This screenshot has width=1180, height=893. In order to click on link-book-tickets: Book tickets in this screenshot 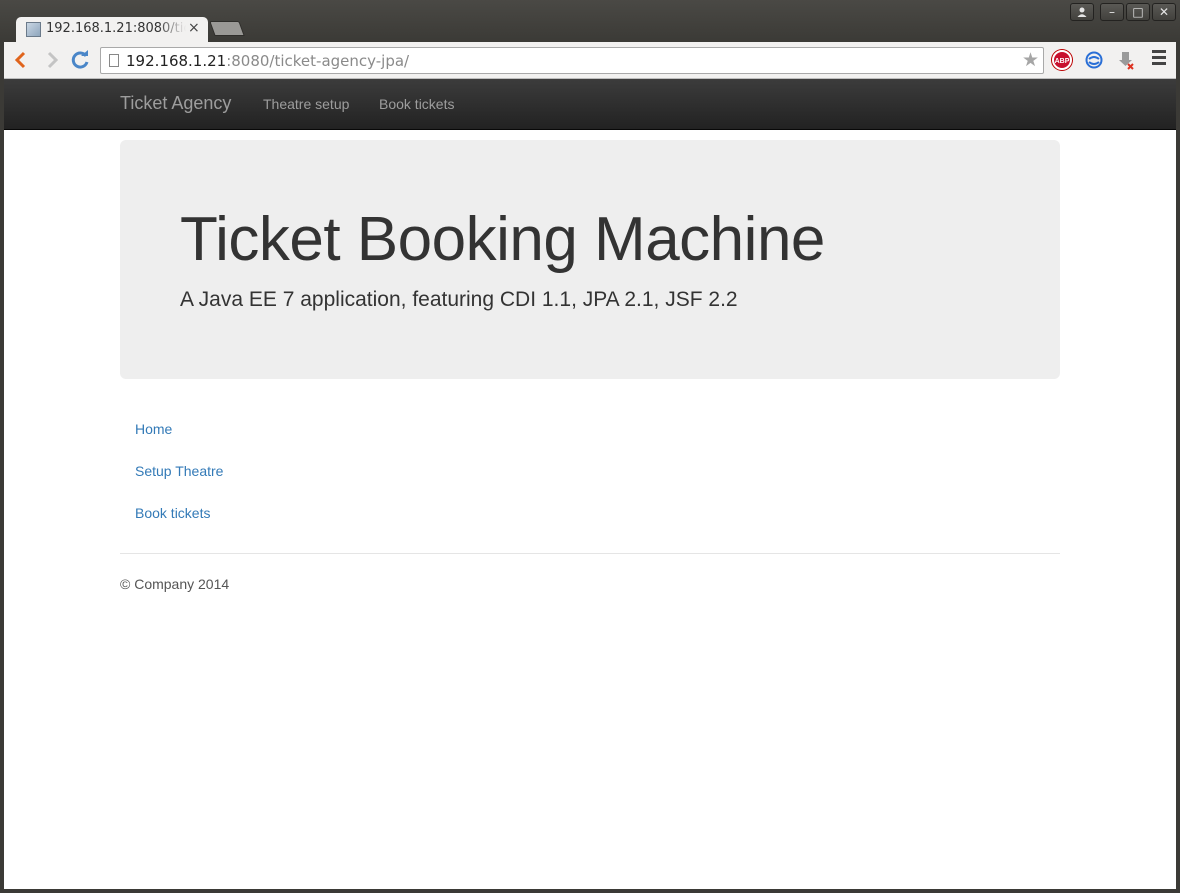, I will do `click(172, 513)`.